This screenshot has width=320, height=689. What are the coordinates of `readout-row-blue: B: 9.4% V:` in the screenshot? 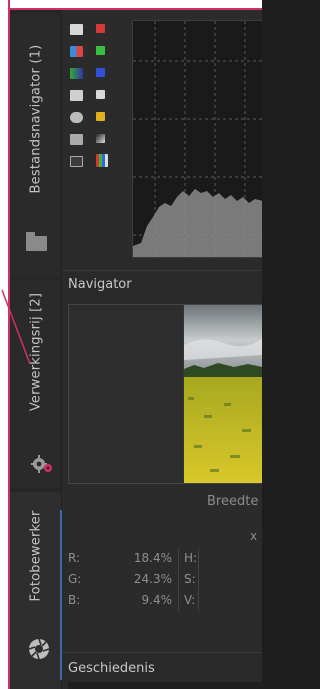 It's located at (165, 602).